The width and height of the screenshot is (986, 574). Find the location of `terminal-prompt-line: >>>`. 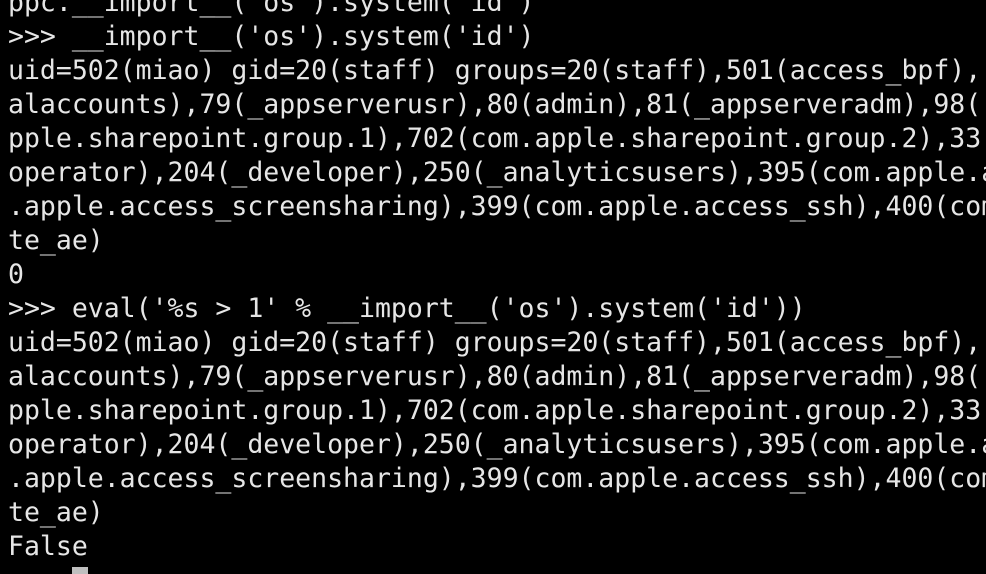

terminal-prompt-line: >>> is located at coordinates (48, 569).